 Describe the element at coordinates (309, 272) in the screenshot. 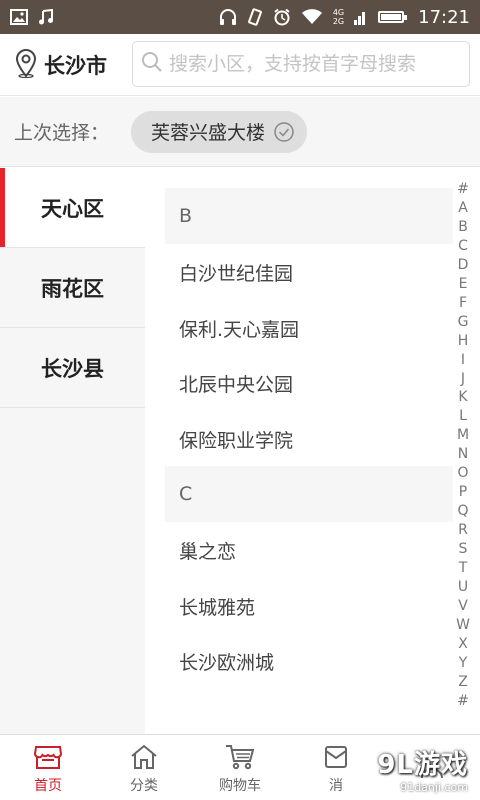

I see `list-item: 白沙世纪佳园` at that location.